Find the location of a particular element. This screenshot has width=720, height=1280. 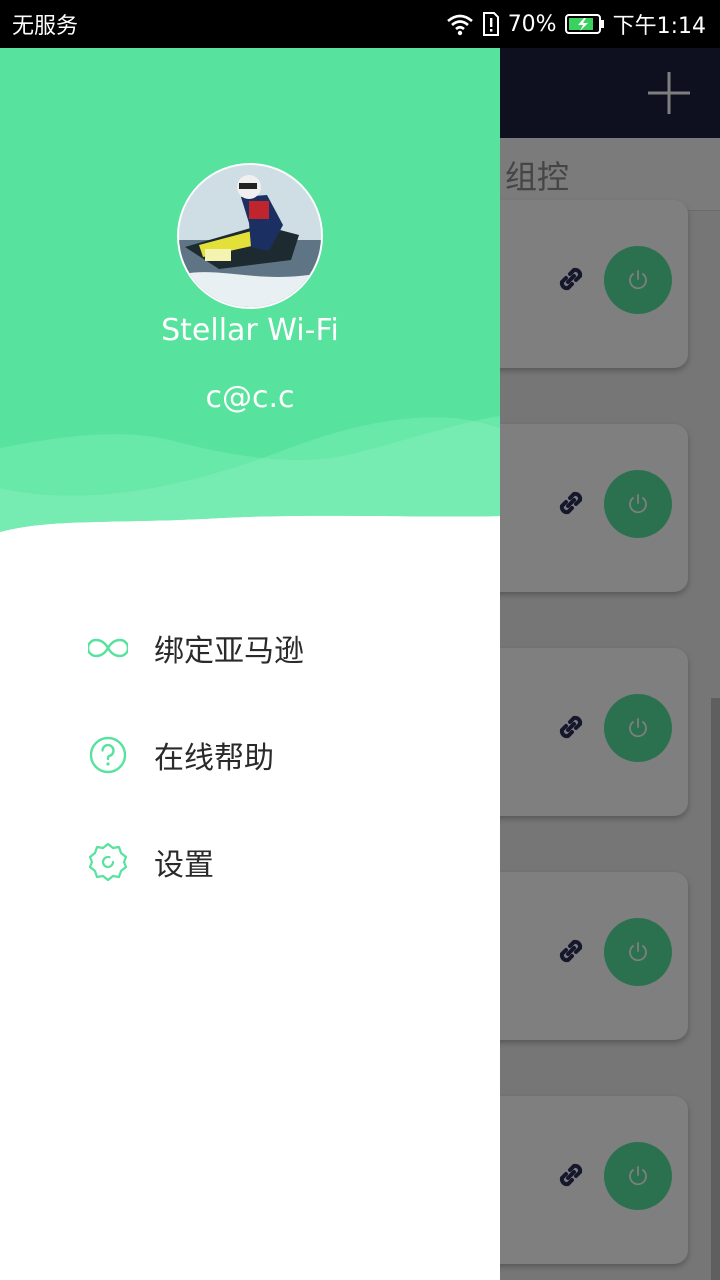

battery-charging-icon is located at coordinates (584, 24).